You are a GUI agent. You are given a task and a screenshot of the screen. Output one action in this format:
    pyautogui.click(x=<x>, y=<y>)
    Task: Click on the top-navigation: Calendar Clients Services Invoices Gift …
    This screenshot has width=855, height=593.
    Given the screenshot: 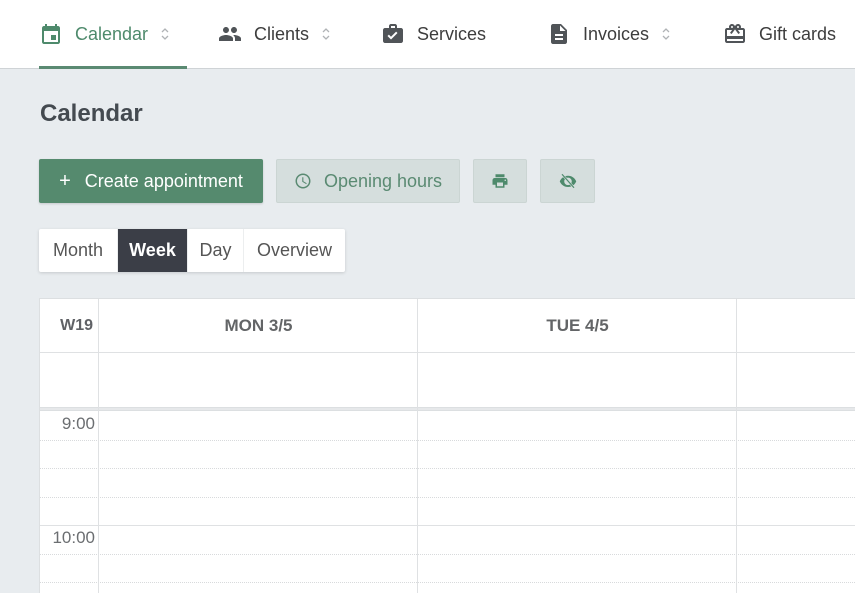 What is the action you would take?
    pyautogui.click(x=427, y=34)
    